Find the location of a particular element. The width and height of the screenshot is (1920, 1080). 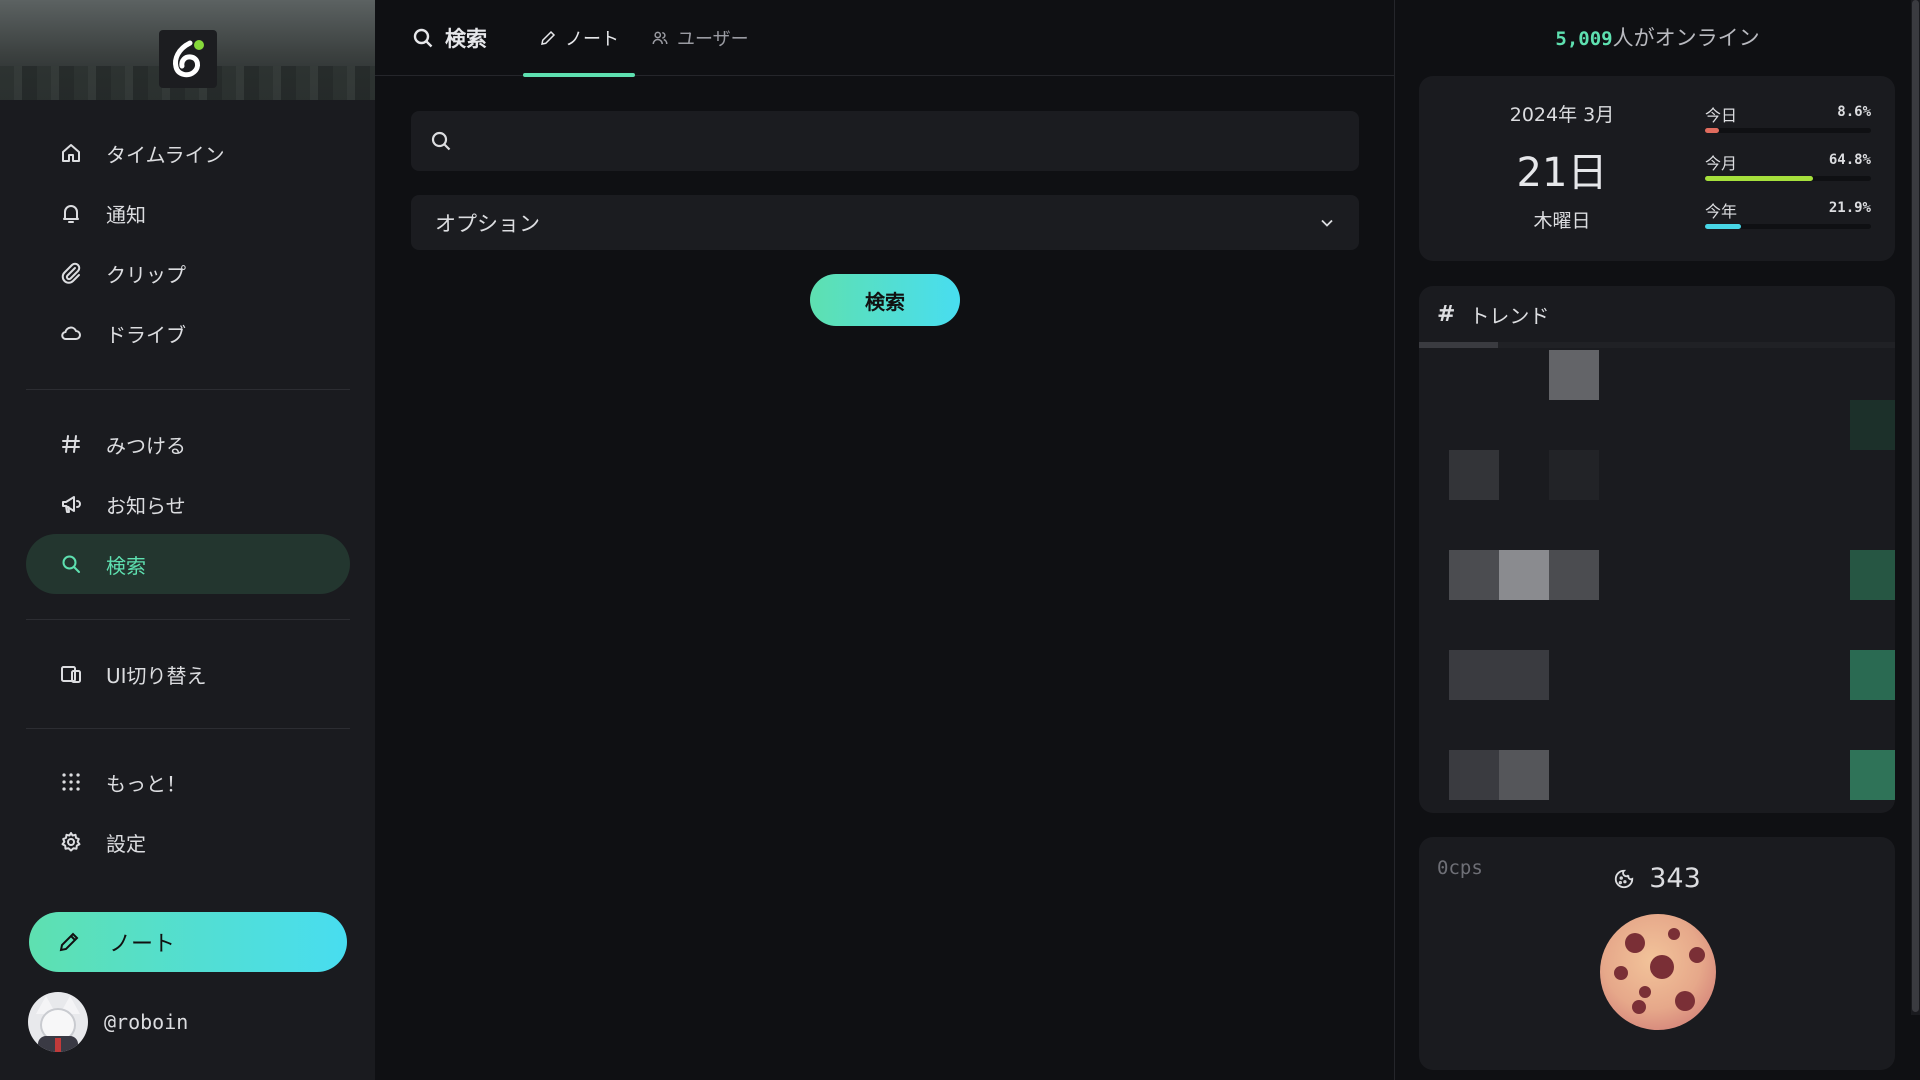

sidebar-item-ui-switch: UI切り替え is located at coordinates (188, 674).